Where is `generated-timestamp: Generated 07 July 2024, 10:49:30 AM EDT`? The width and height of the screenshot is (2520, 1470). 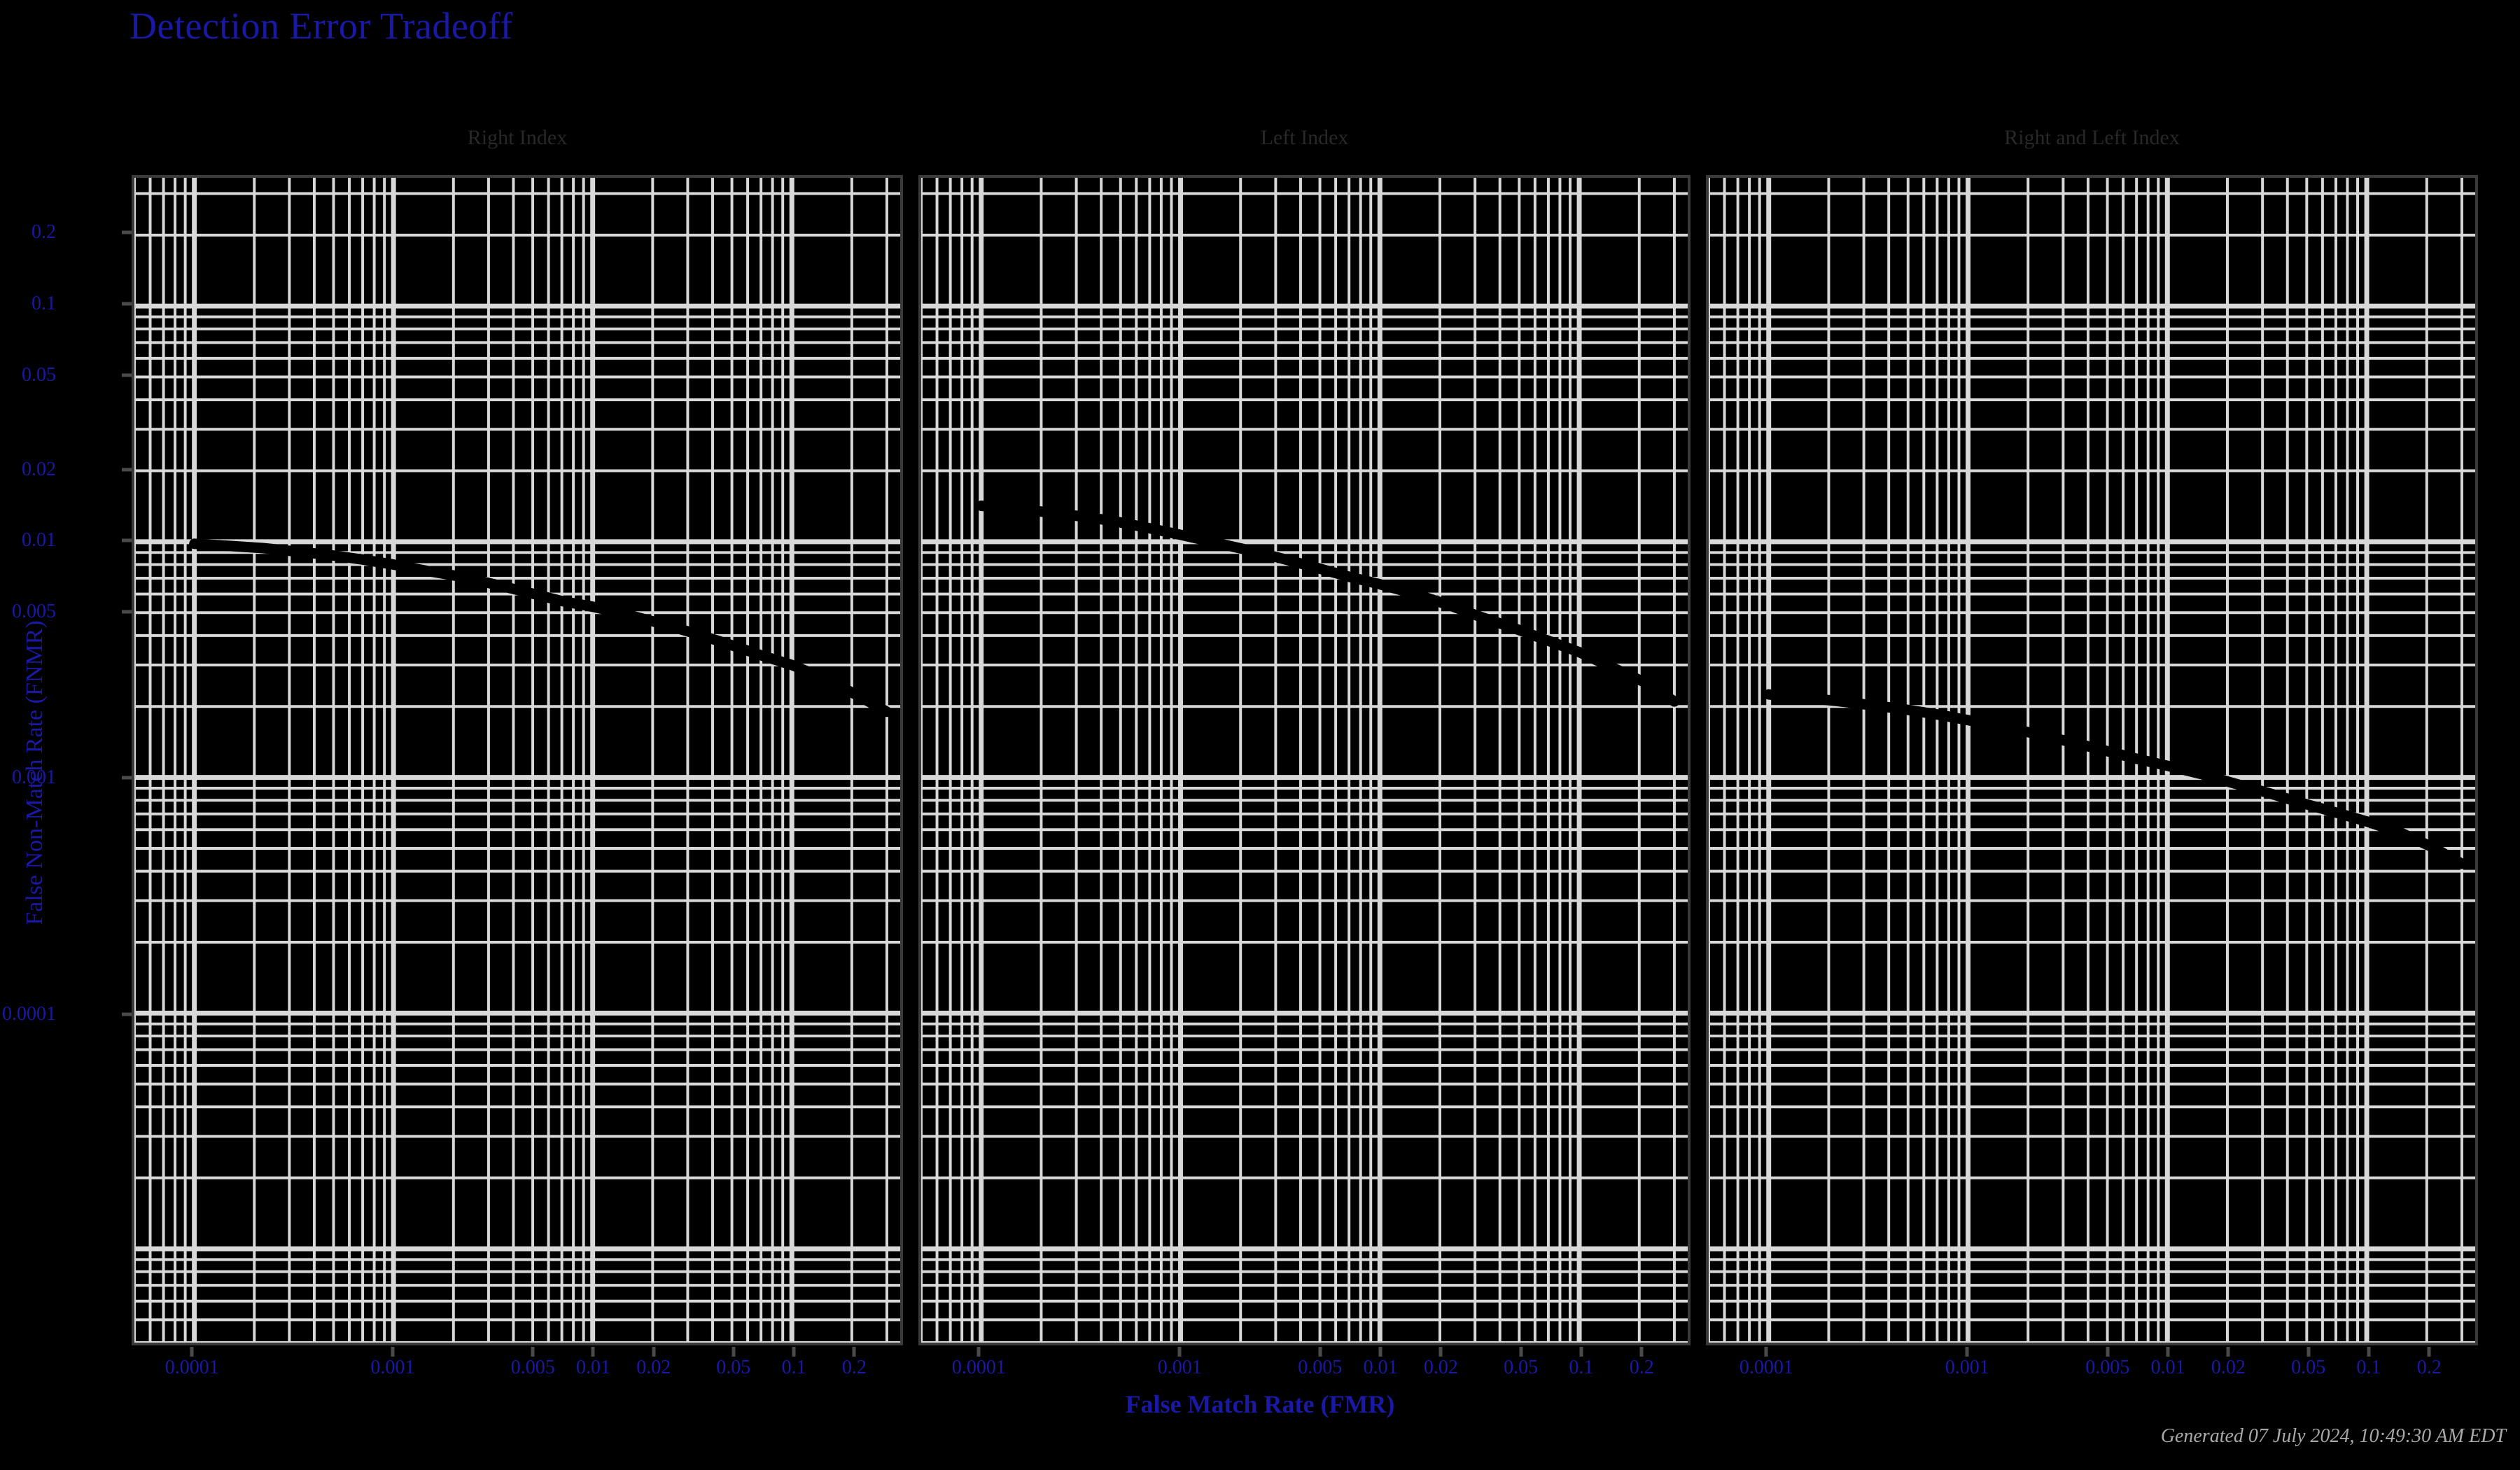 generated-timestamp: Generated 07 July 2024, 10:49:30 AM EDT is located at coordinates (2333, 1436).